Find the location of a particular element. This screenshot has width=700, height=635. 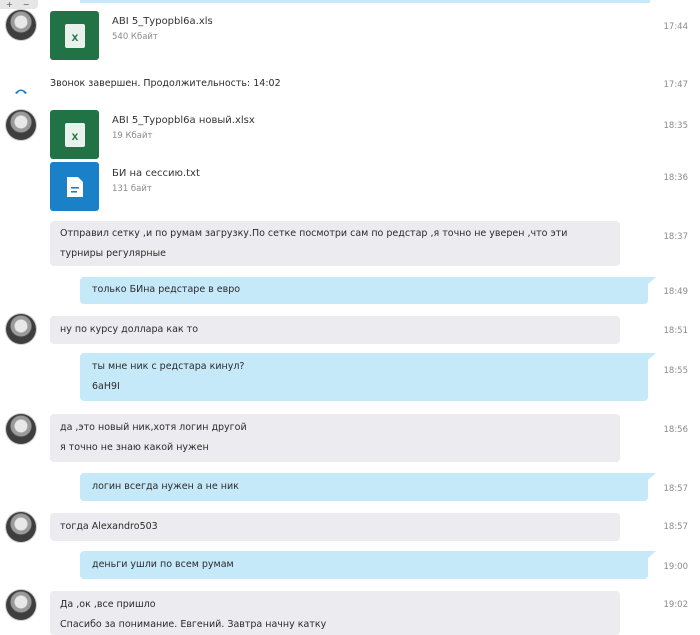

text-file-icon is located at coordinates (74, 186).